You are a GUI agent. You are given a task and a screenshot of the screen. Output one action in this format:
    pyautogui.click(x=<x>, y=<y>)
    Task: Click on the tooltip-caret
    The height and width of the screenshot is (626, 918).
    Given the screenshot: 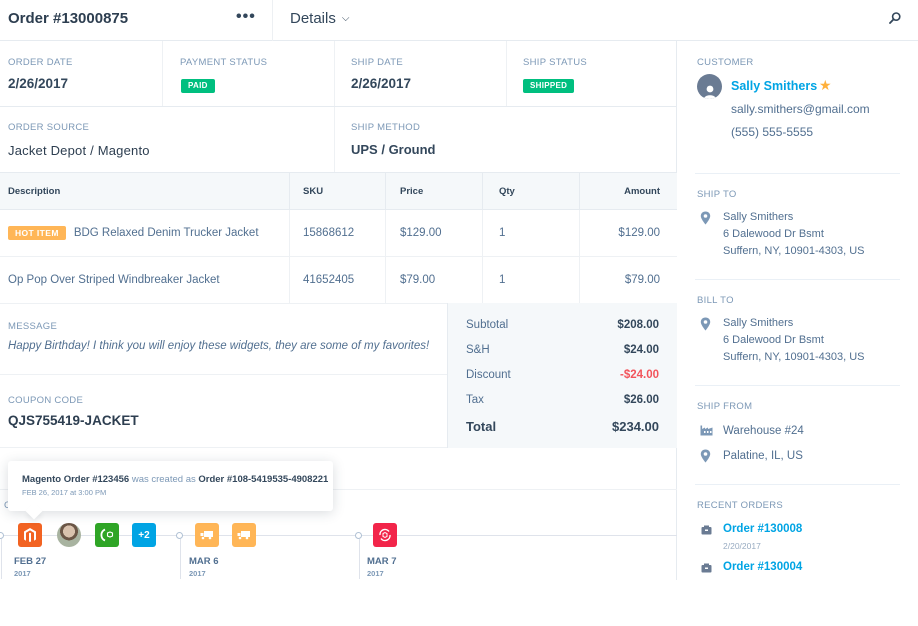 What is the action you would take?
    pyautogui.click(x=34, y=511)
    